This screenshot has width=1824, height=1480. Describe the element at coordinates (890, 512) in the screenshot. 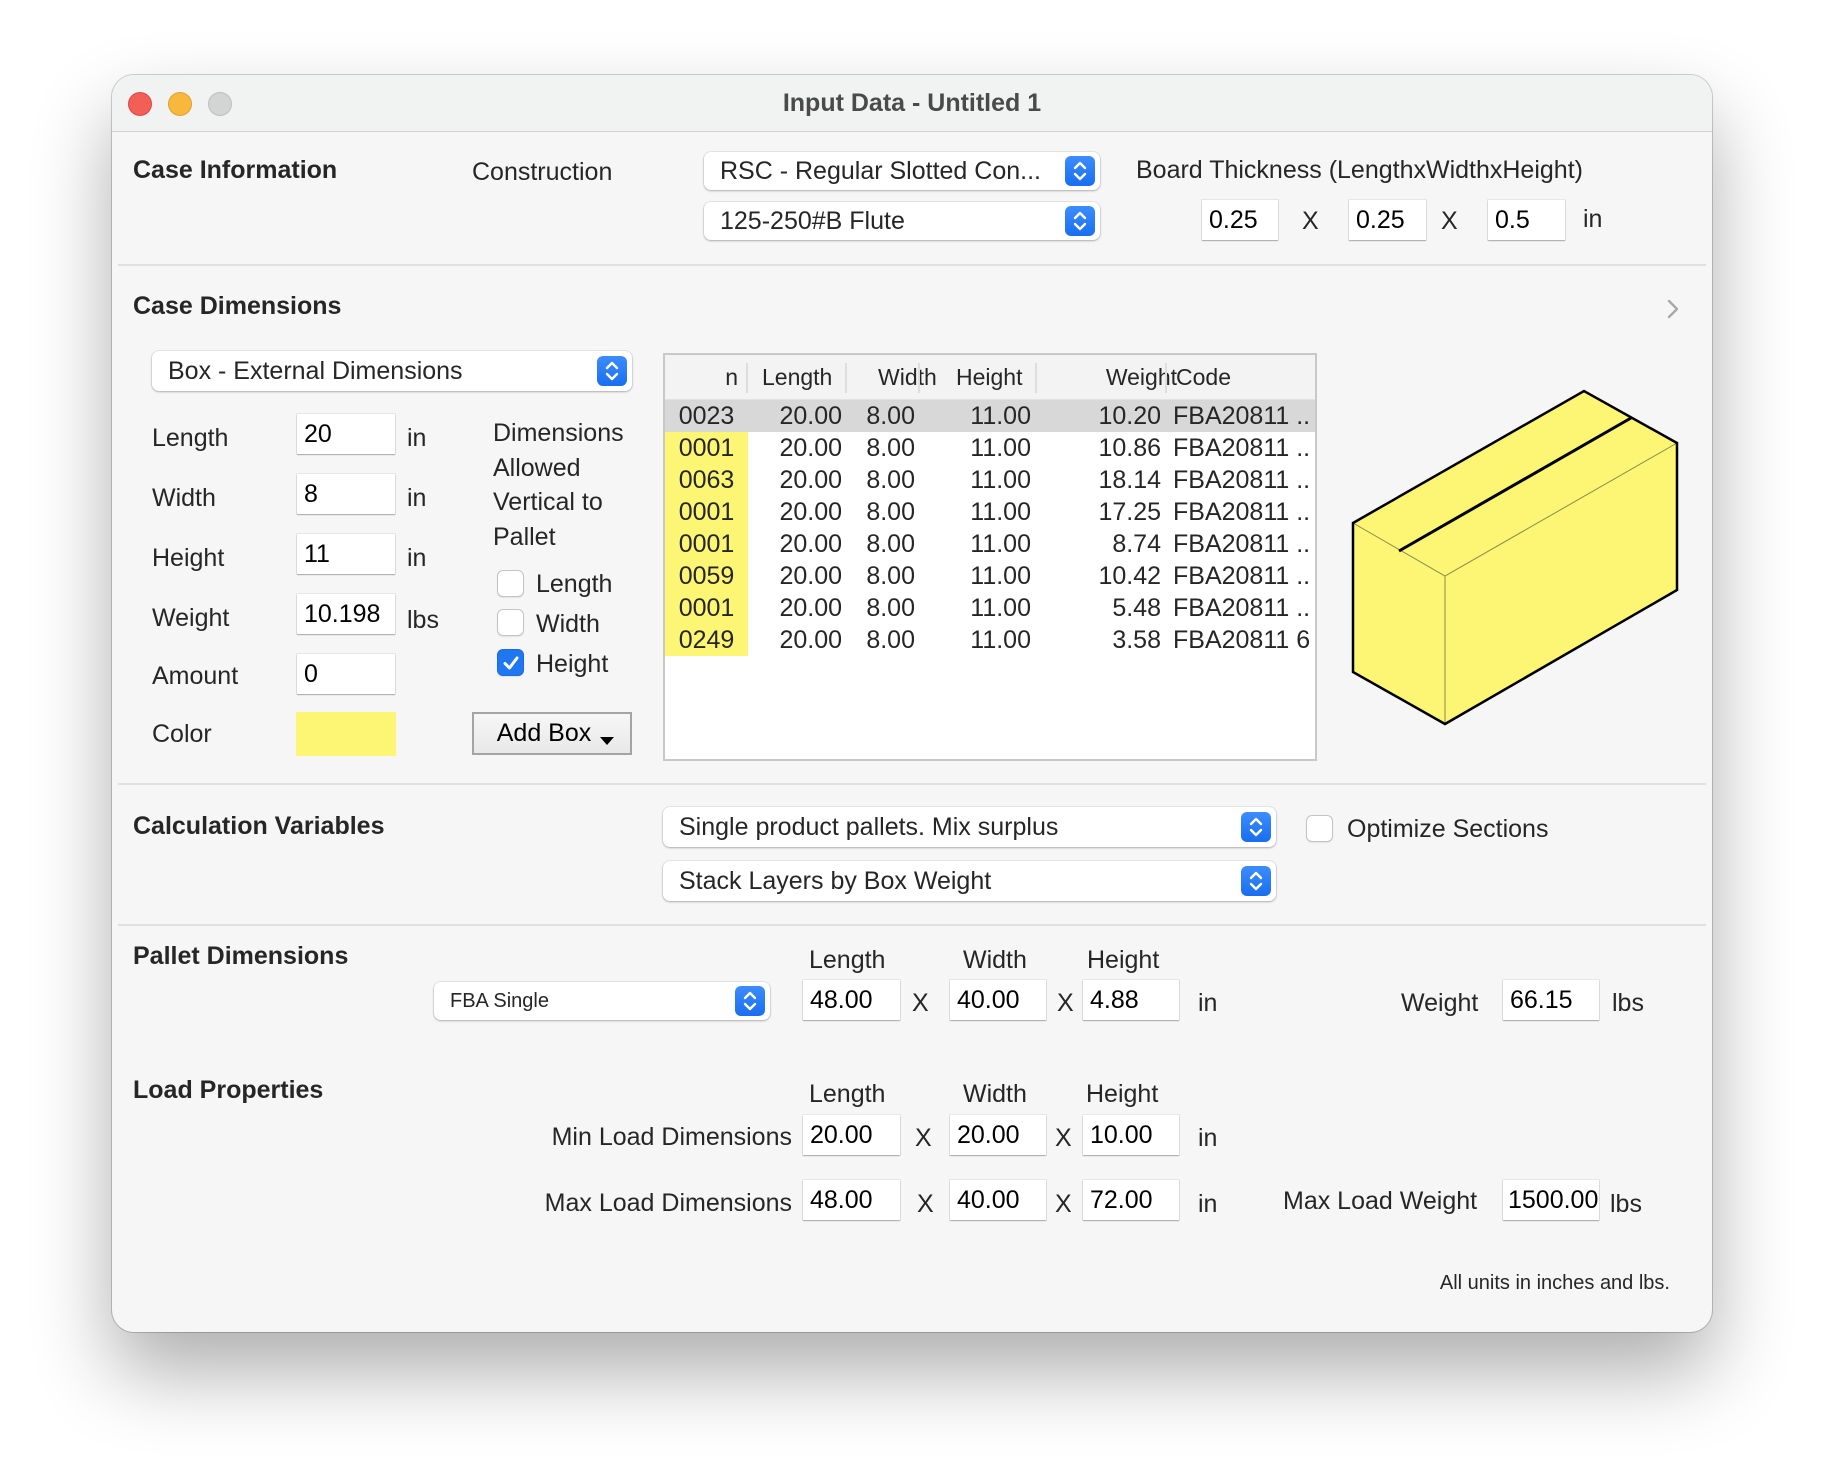

I see `cell-width: 8.00` at that location.